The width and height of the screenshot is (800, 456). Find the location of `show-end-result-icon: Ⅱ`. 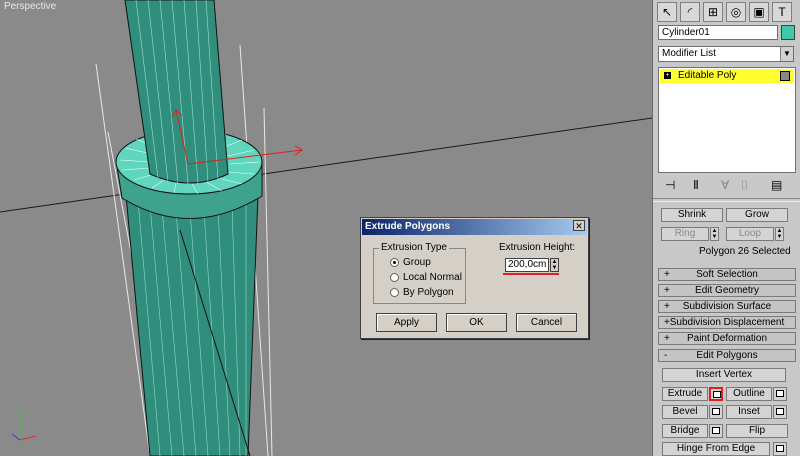

show-end-result-icon: Ⅱ is located at coordinates (696, 185).